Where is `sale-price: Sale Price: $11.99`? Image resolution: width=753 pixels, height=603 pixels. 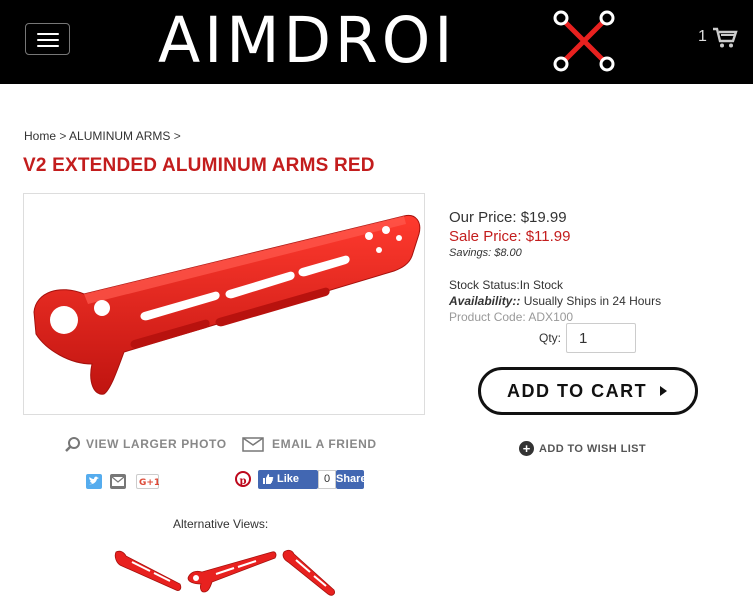 sale-price: Sale Price: $11.99 is located at coordinates (594, 236).